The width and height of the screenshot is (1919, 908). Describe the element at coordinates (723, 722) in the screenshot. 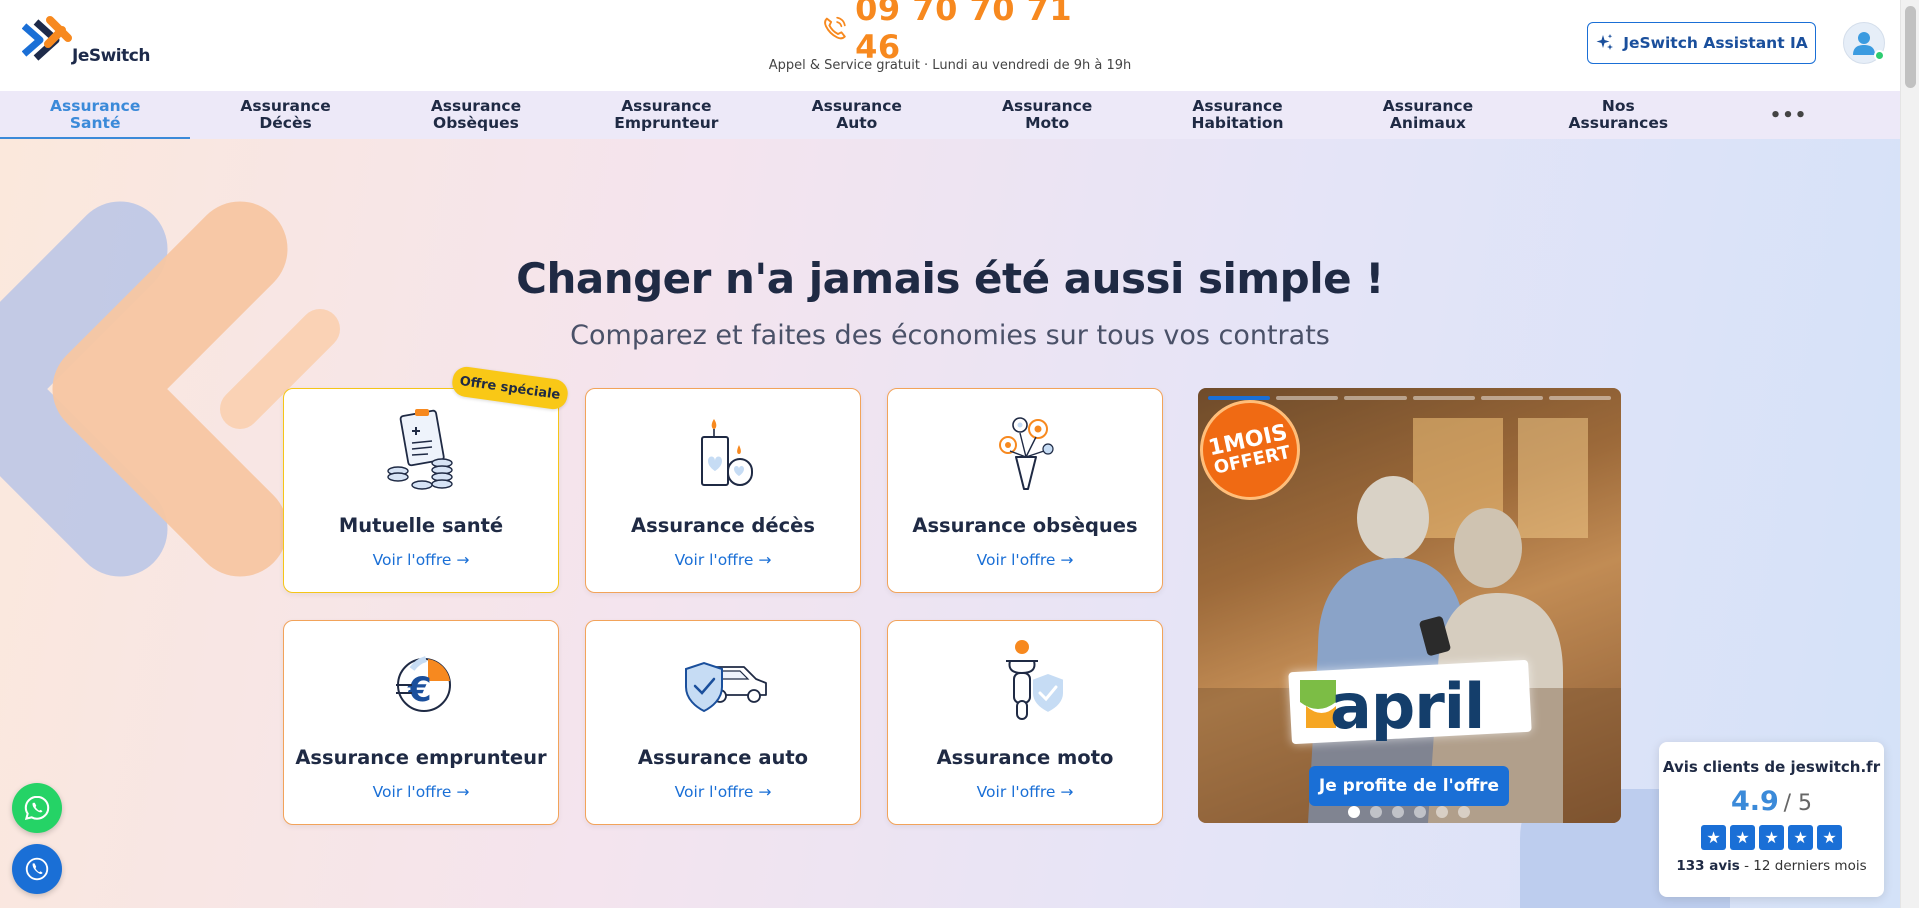

I see `card-assurance-auto: Assurance auto Voir l'offre →` at that location.